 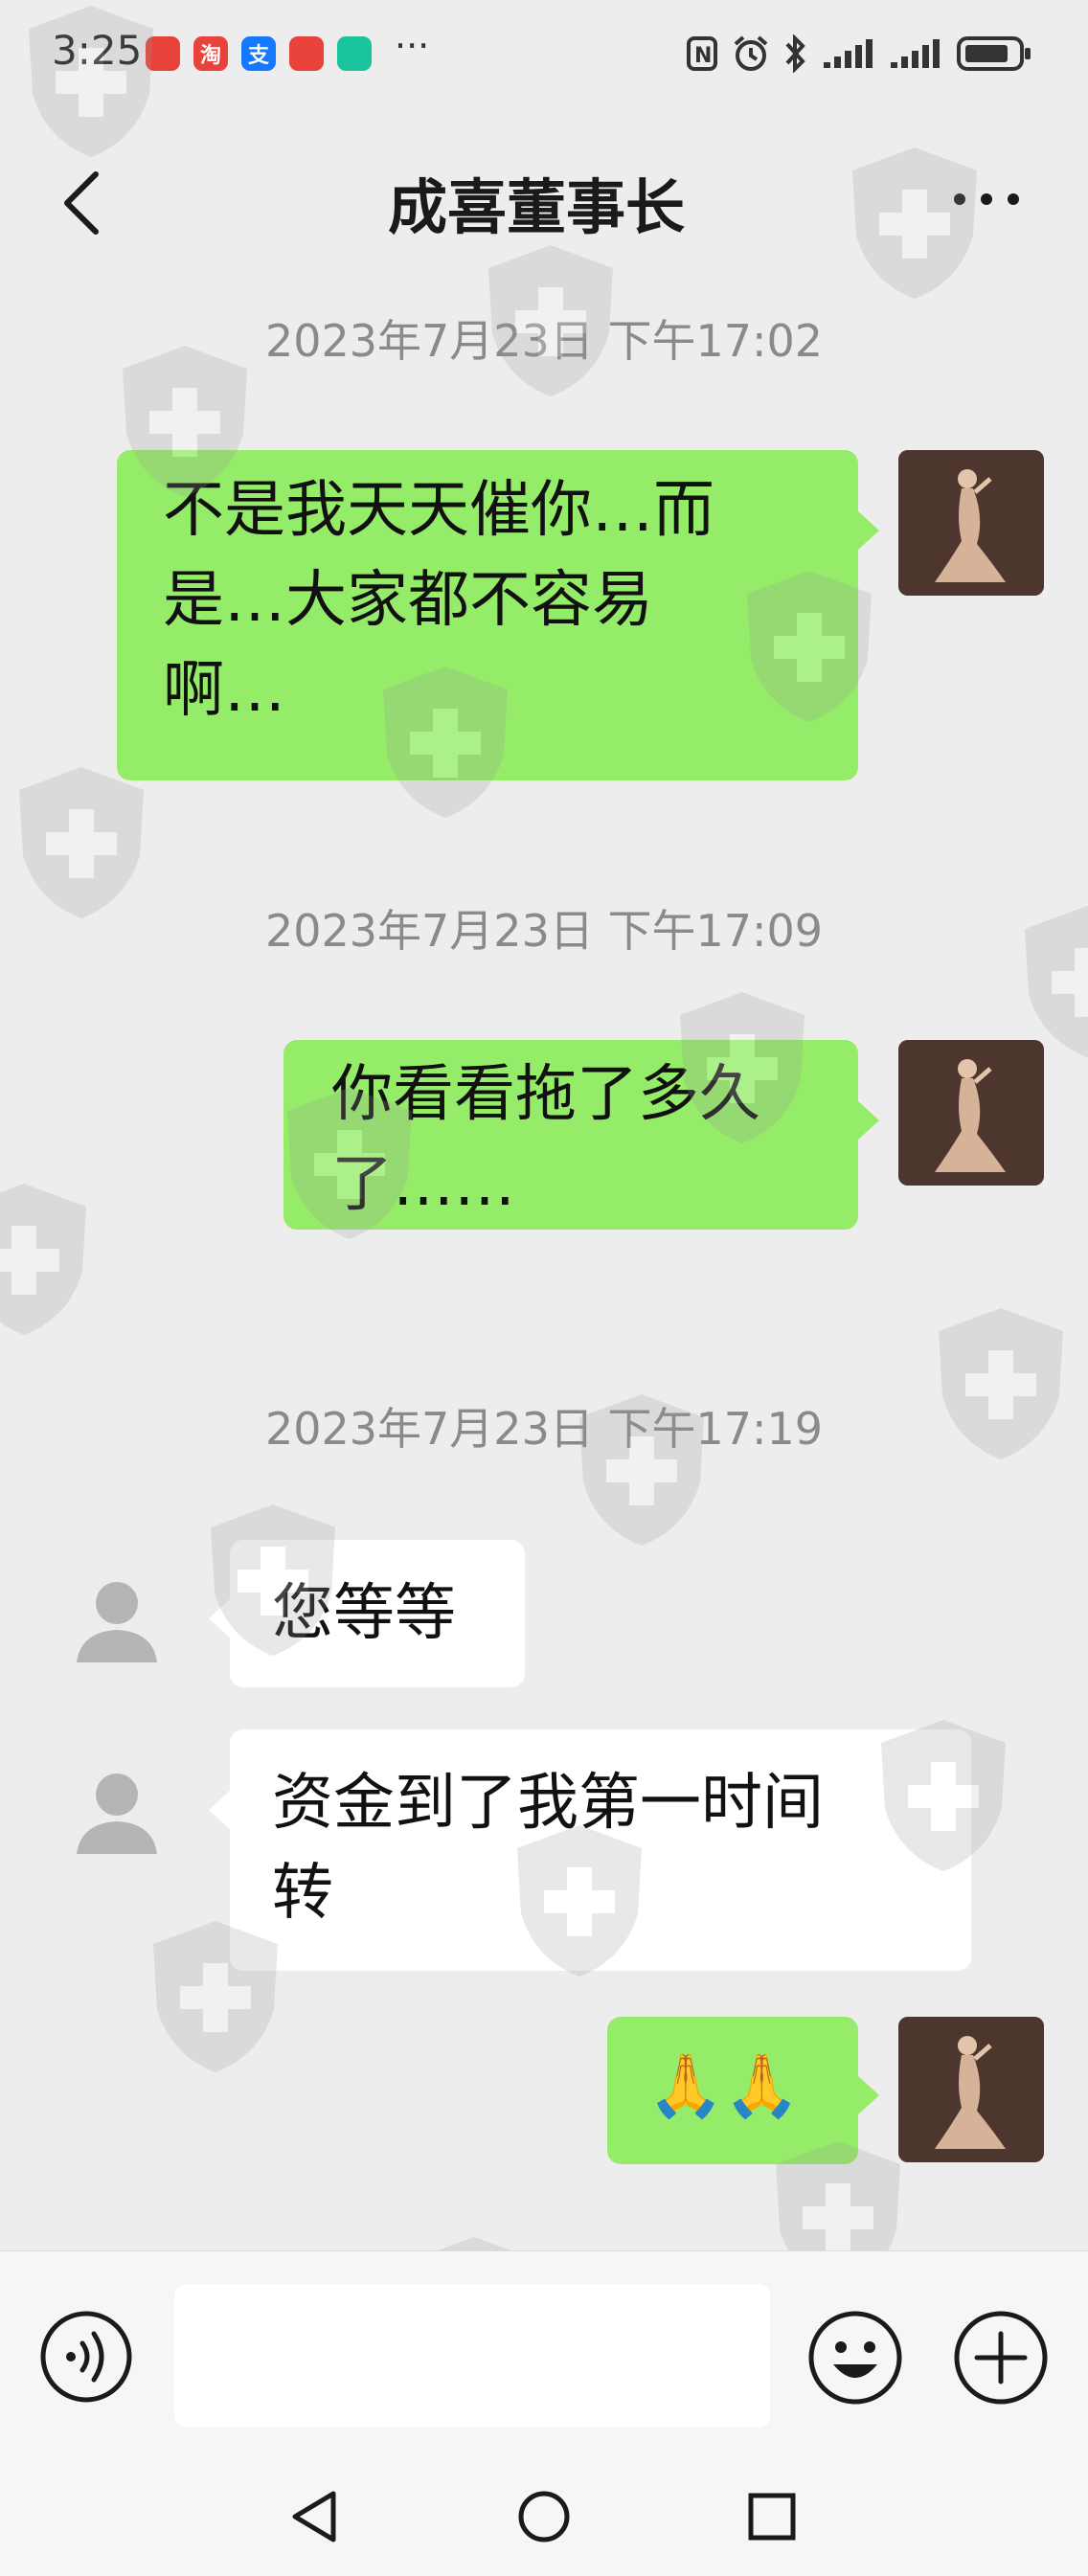 I want to click on back-triangle-icon, so click(x=316, y=2516).